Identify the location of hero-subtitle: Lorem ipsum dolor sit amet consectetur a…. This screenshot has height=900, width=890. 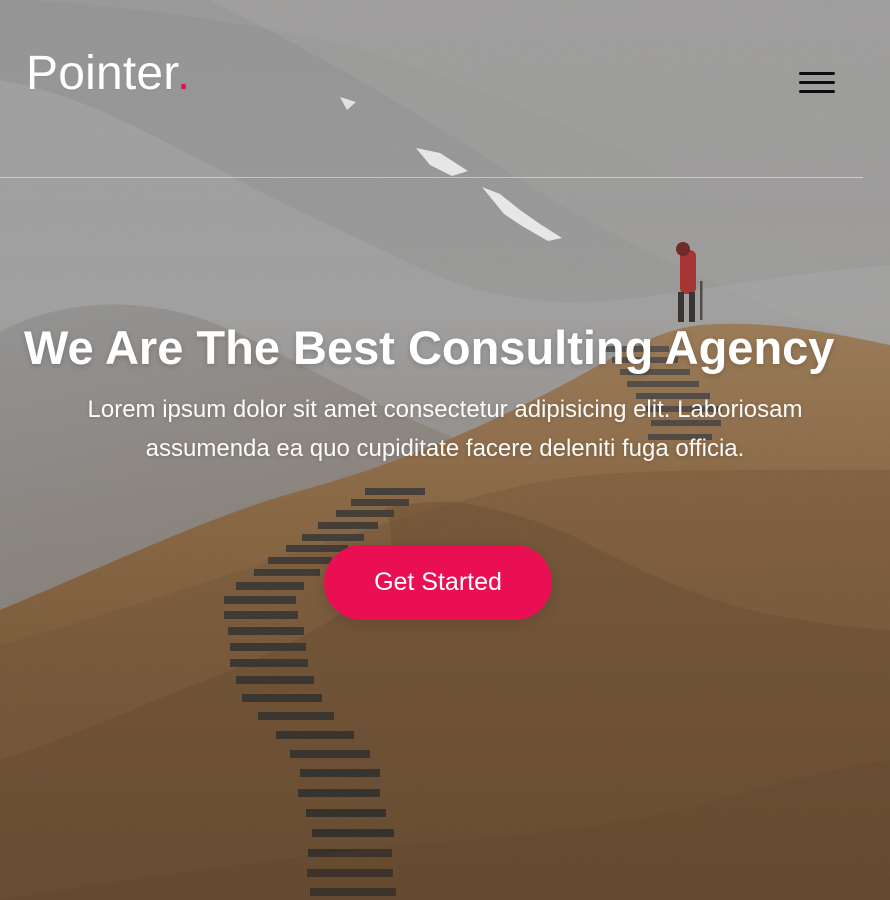
(445, 429).